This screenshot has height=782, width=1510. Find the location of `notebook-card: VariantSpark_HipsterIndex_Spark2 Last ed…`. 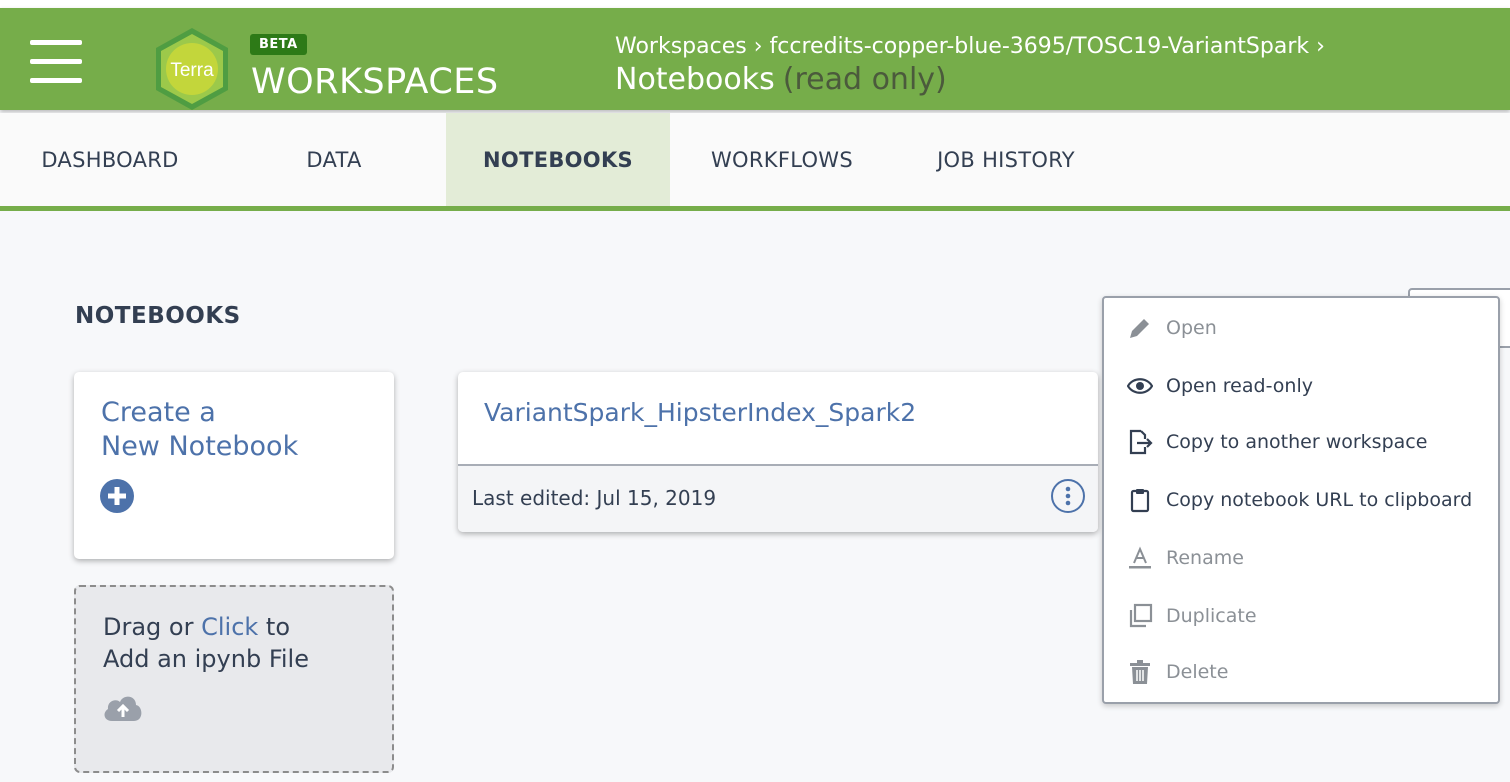

notebook-card: VariantSpark_HipsterIndex_Spark2 Last ed… is located at coordinates (778, 452).